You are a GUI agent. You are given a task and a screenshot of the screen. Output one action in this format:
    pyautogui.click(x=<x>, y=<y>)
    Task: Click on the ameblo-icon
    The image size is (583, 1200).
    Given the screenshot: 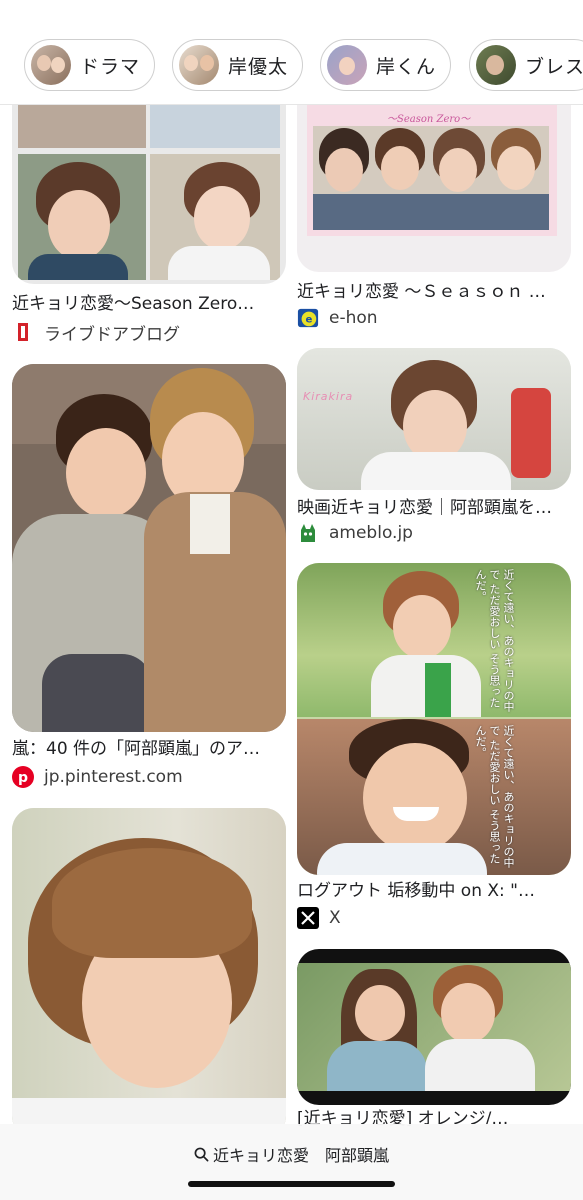 What is the action you would take?
    pyautogui.click(x=308, y=533)
    